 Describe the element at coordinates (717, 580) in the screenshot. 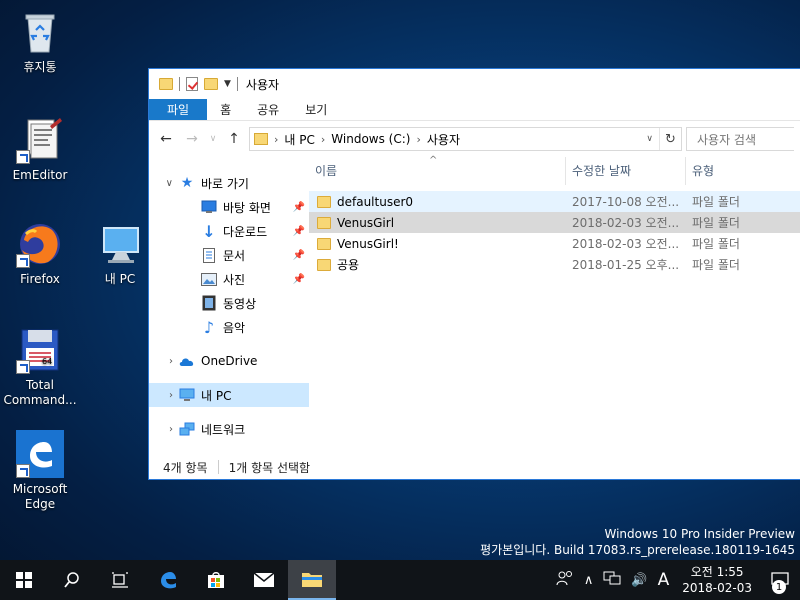

I see `clock: 오전 1:55 2018-02-03` at that location.